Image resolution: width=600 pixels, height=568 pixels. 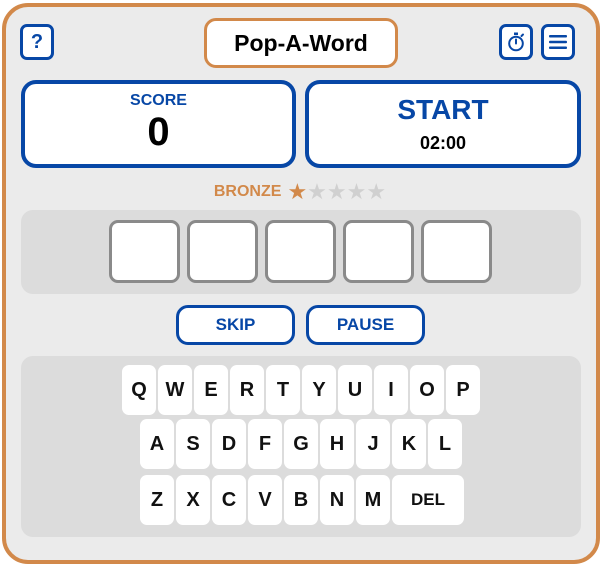 What do you see at coordinates (229, 500) in the screenshot?
I see `key-c: C` at bounding box center [229, 500].